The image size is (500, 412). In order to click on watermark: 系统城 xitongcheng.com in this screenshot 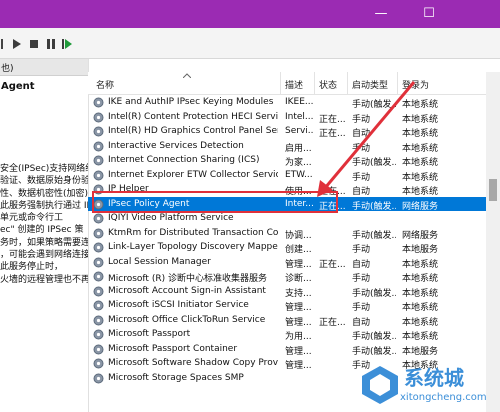, I will do `click(428, 385)`.